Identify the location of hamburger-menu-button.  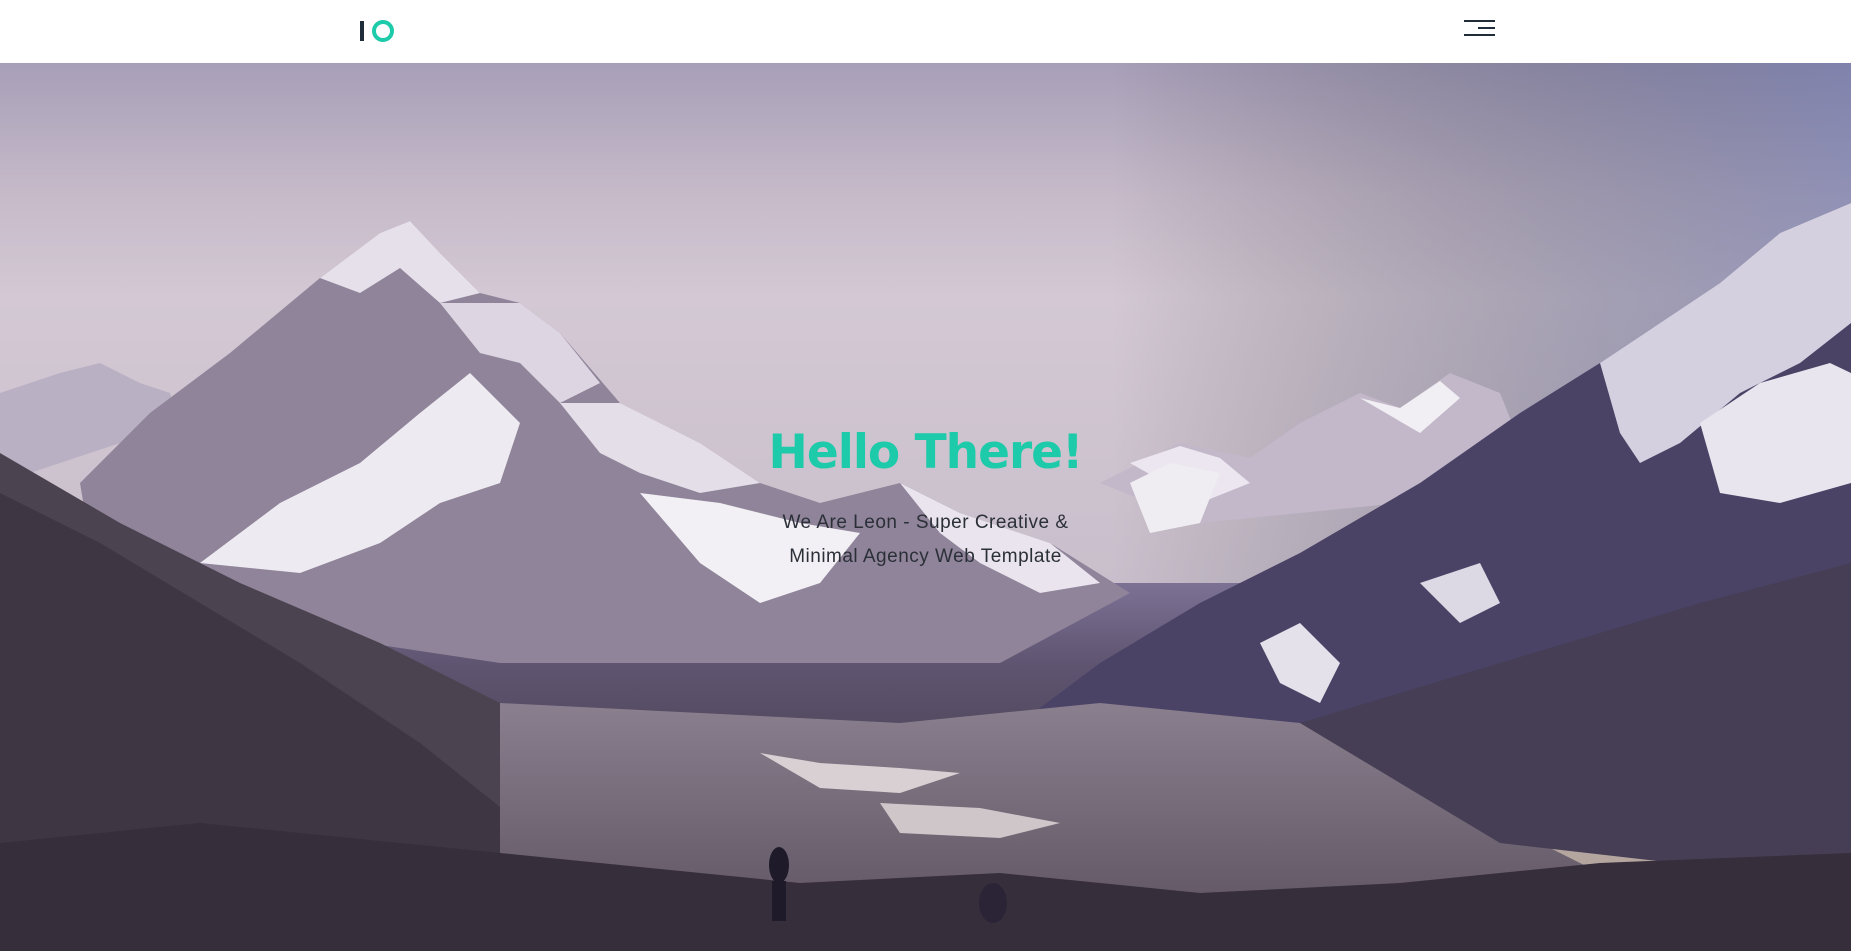
(1481, 29).